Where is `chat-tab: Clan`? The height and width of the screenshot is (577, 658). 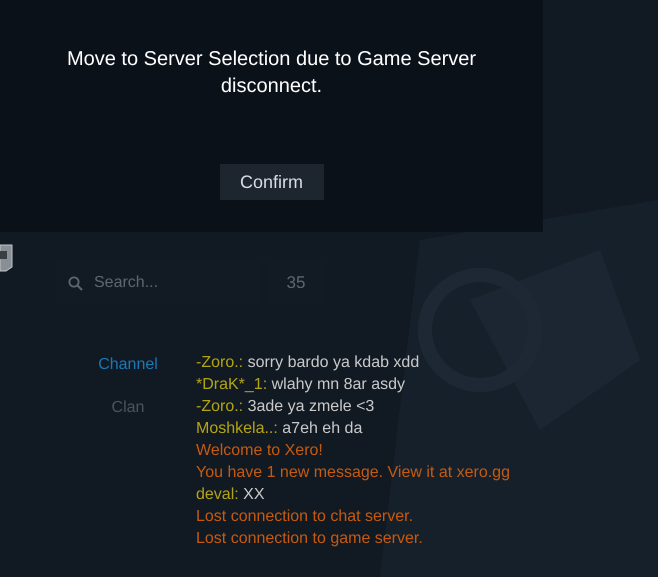 chat-tab: Clan is located at coordinates (128, 408).